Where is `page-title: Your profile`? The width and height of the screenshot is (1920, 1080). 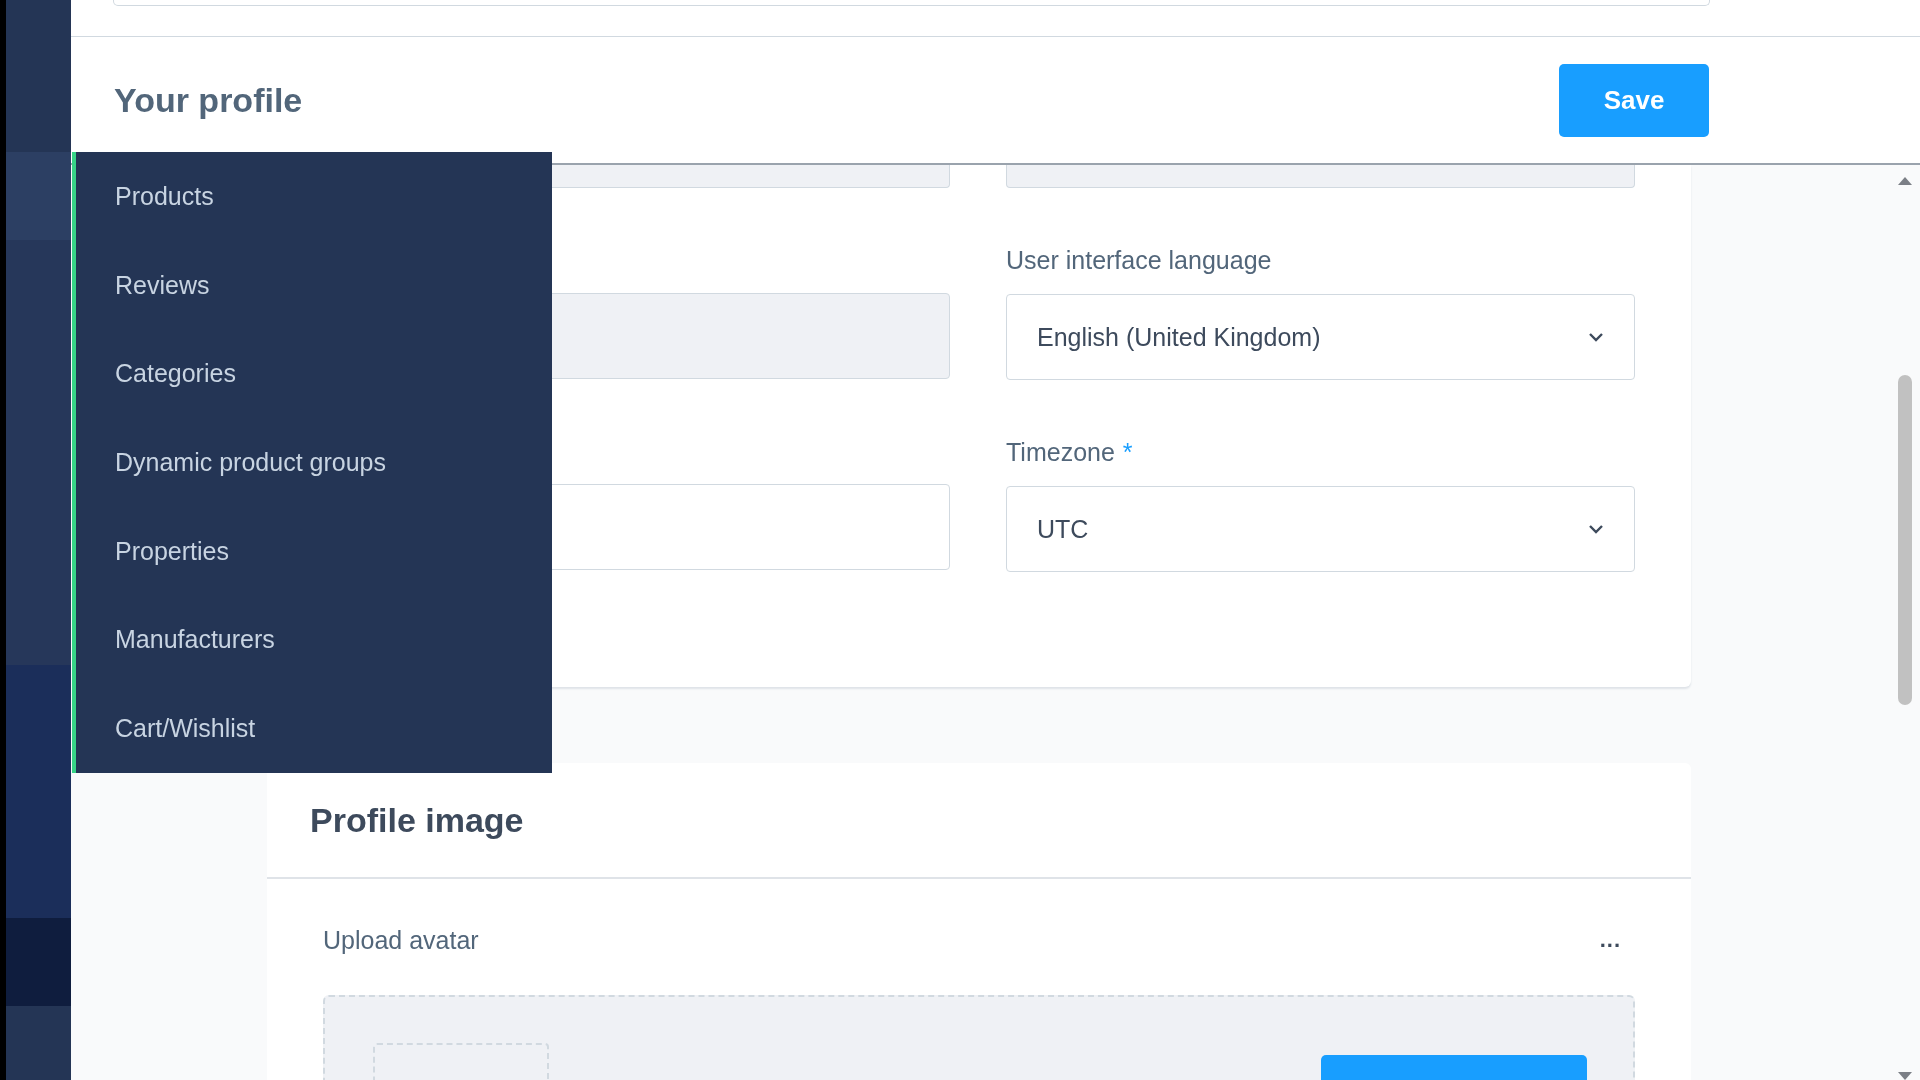 page-title: Your profile is located at coordinates (208, 100).